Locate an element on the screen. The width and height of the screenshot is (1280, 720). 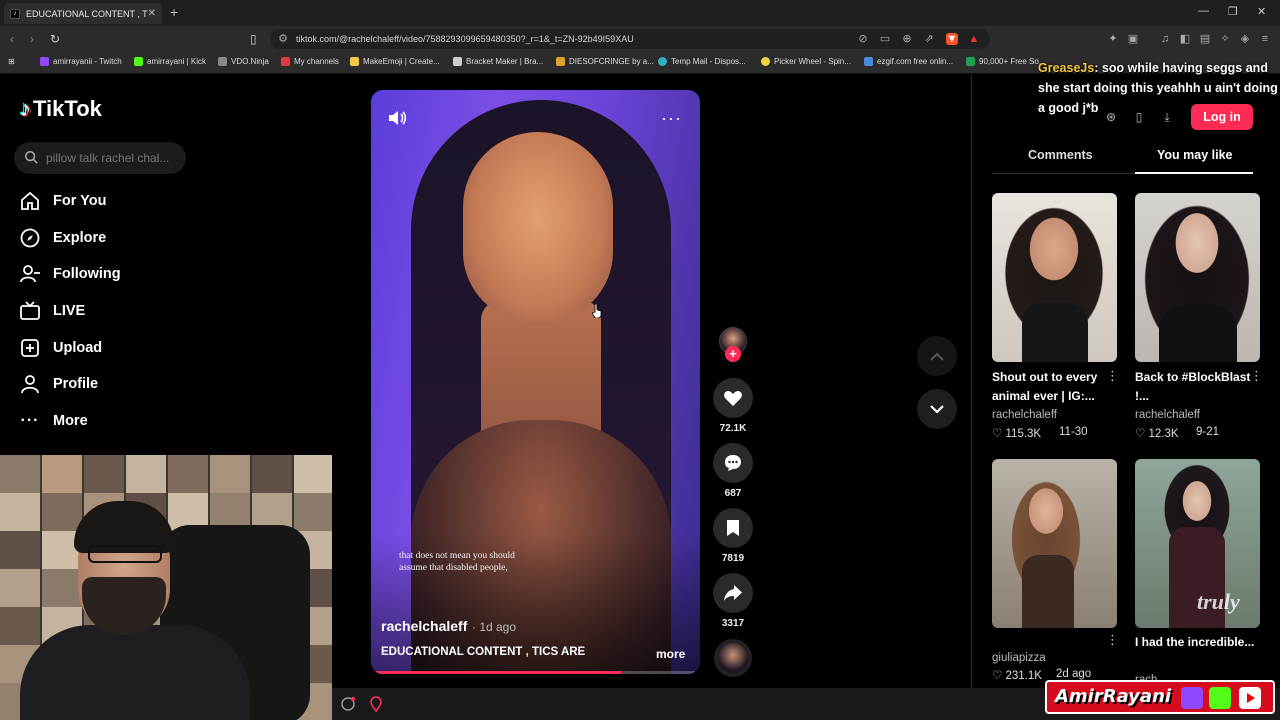
reader-icon: ▭ is located at coordinates (885, 39).